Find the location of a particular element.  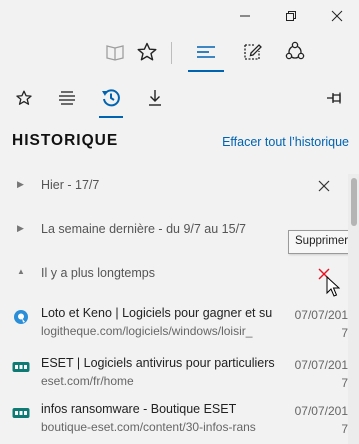

delete-tooltip: Supprimer is located at coordinates (322, 242).